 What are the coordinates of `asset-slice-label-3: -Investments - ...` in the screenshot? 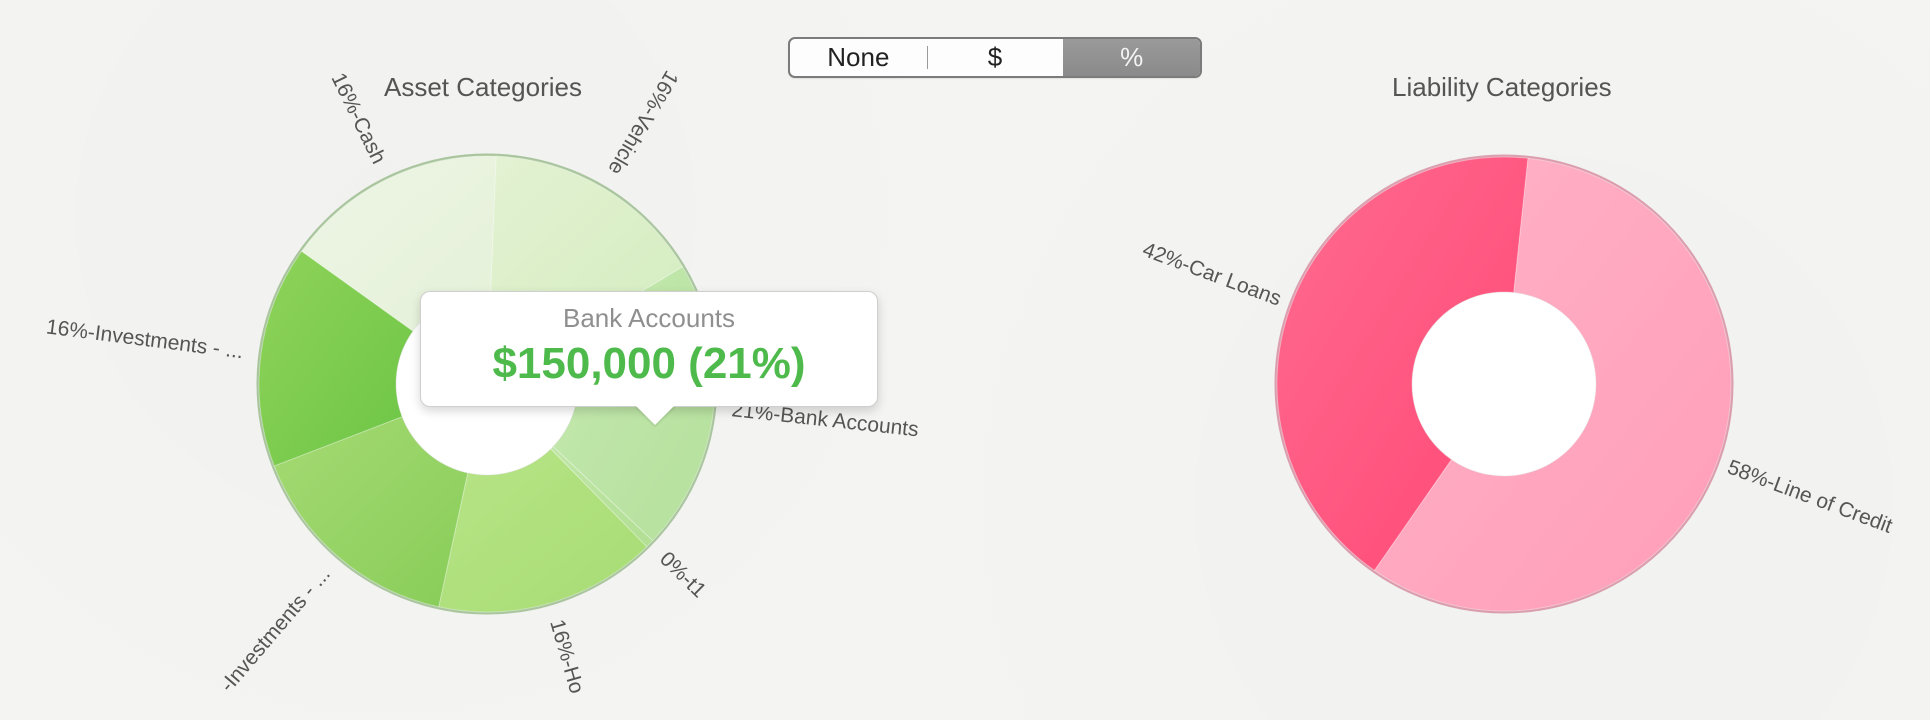 It's located at (275, 630).